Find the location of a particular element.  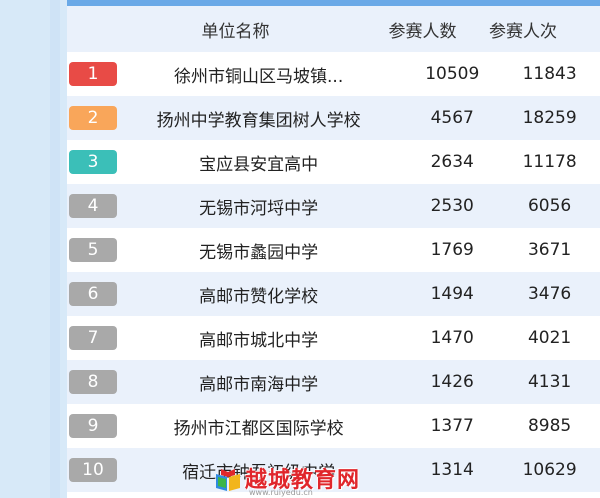

attempts-count: 10629 is located at coordinates (549, 470).